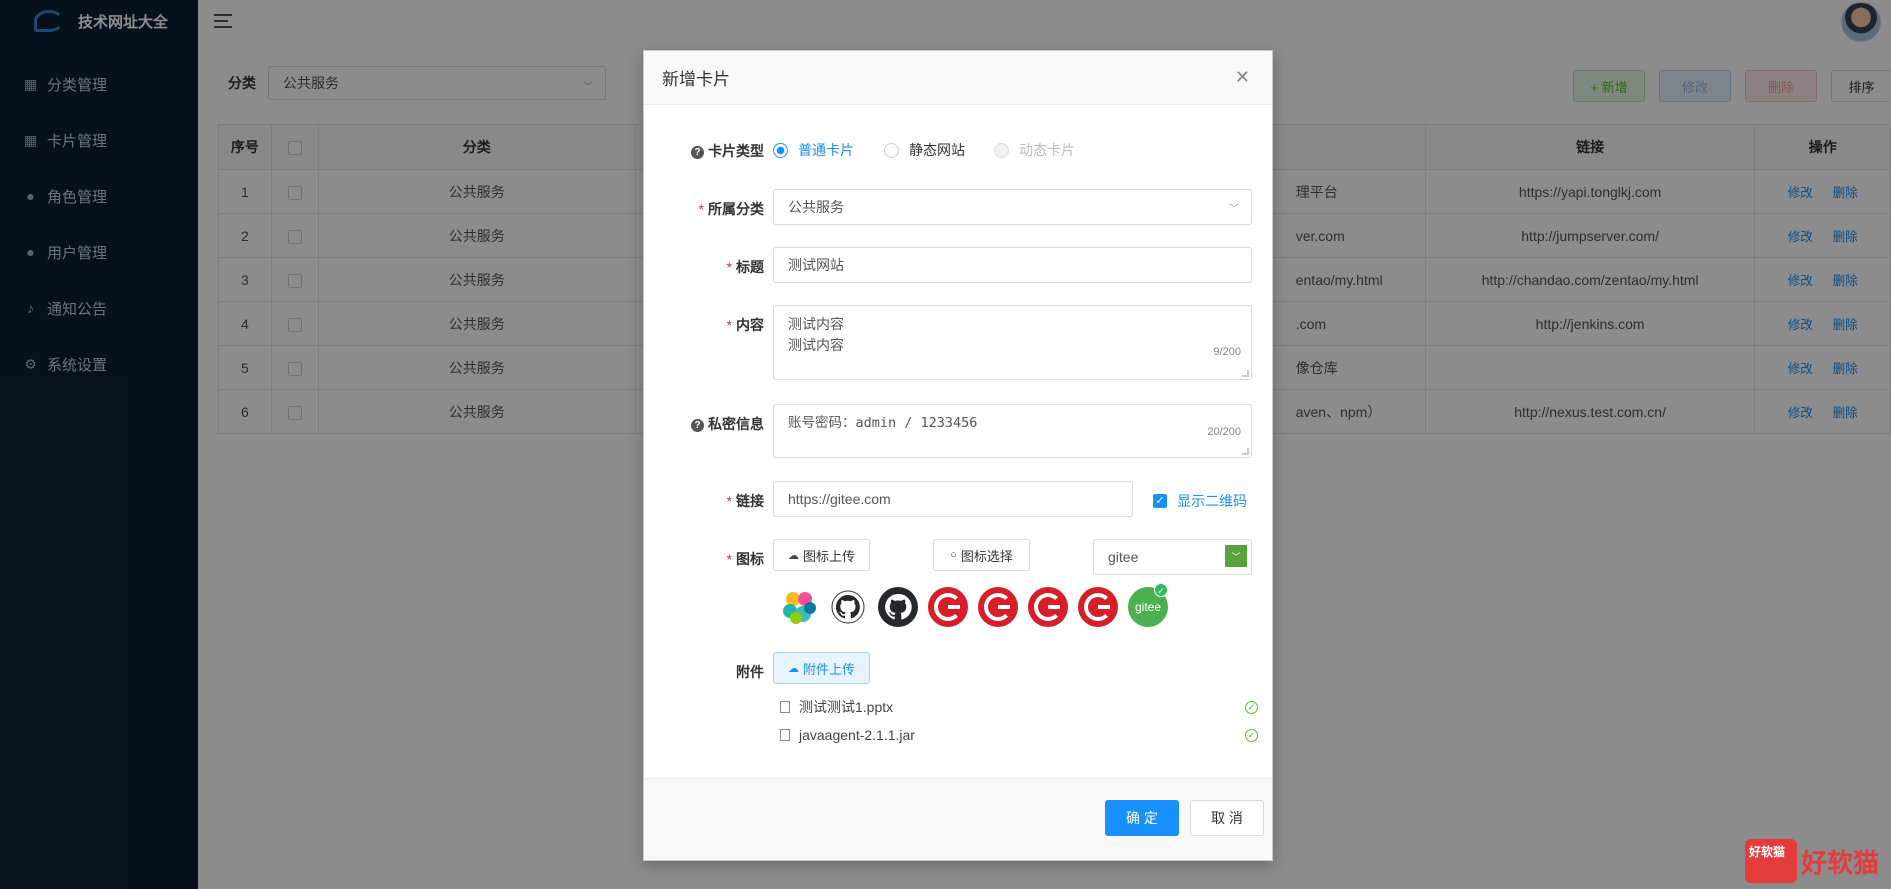 This screenshot has height=889, width=1891. What do you see at coordinates (799, 607) in the screenshot?
I see `elastic-logo-icon` at bounding box center [799, 607].